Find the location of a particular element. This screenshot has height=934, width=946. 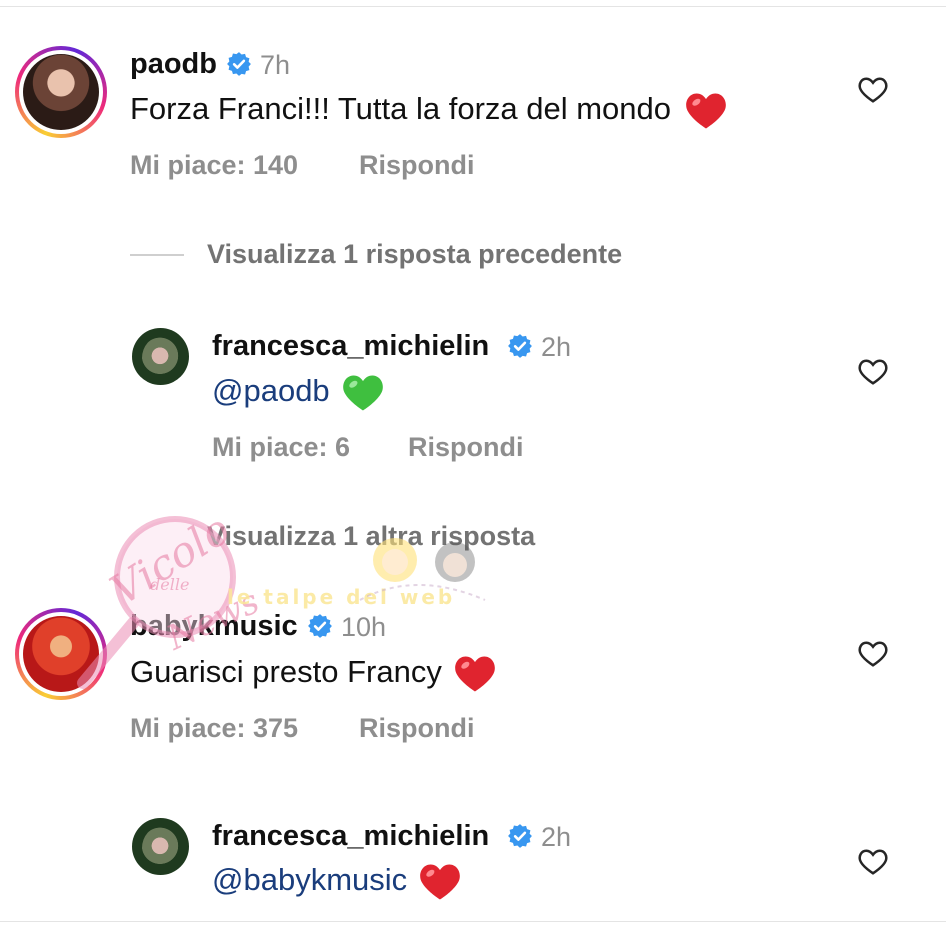

watermark-site: le talpe del web is located at coordinates (341, 597).